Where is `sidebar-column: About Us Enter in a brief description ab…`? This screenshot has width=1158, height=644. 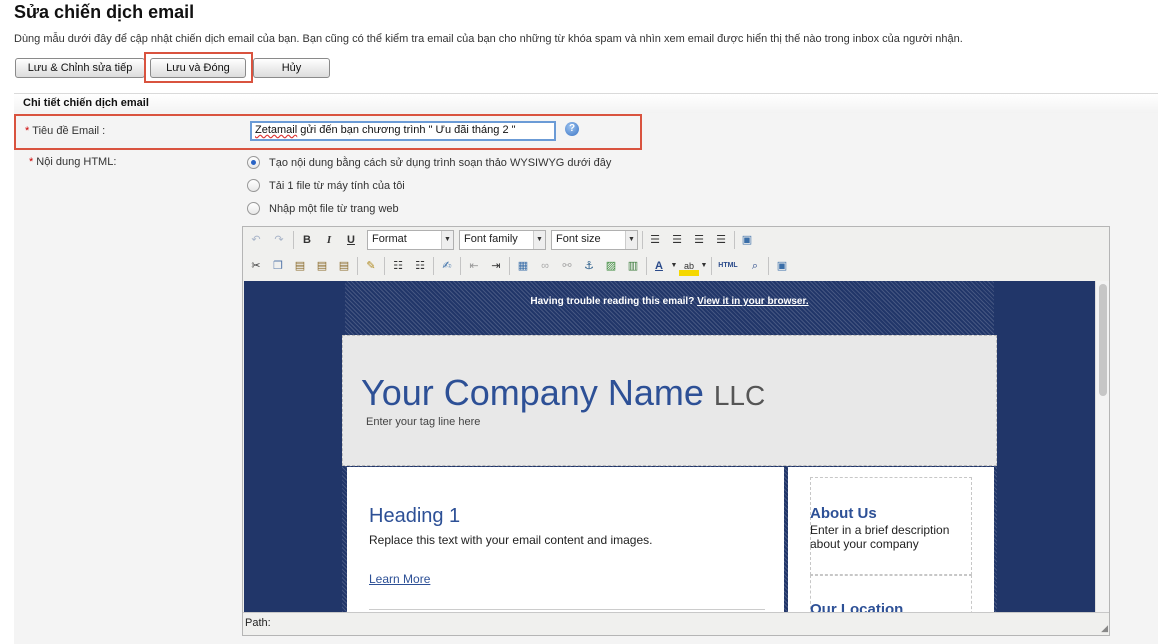 sidebar-column: About Us Enter in a brief description ab… is located at coordinates (891, 539).